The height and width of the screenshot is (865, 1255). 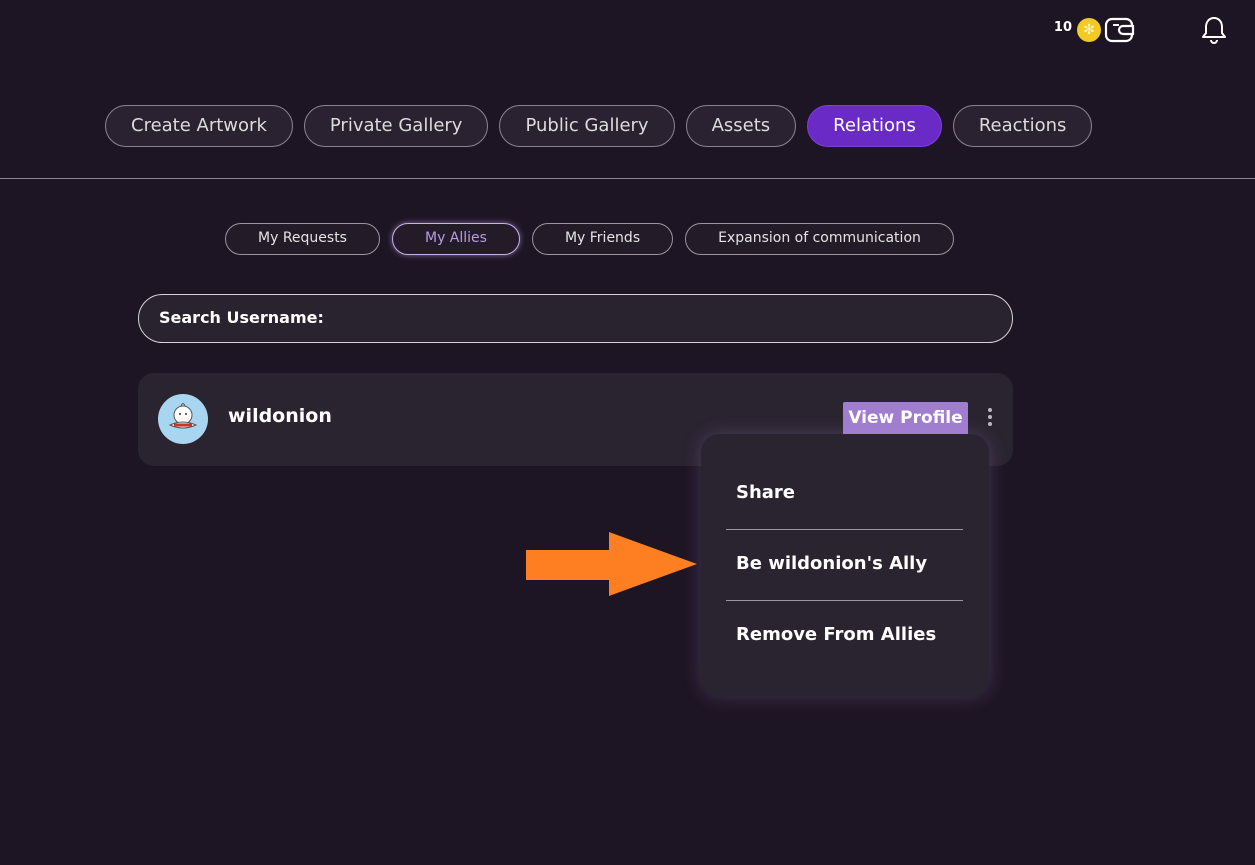 What do you see at coordinates (302, 239) in the screenshot?
I see `subtab-my-requests: My Requests` at bounding box center [302, 239].